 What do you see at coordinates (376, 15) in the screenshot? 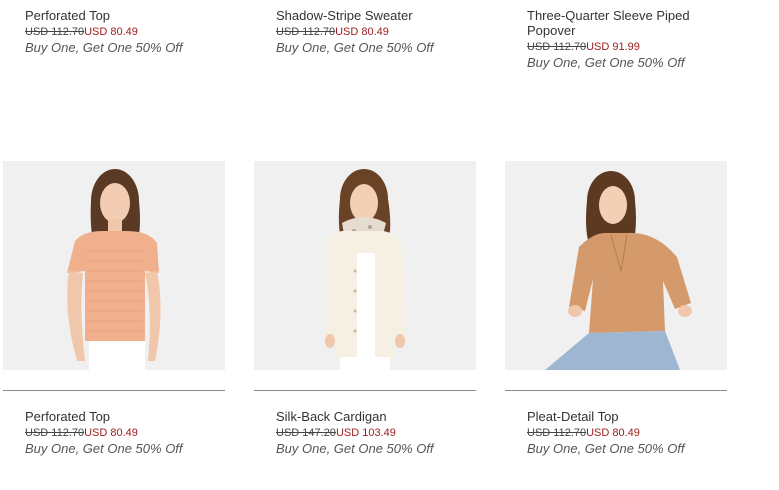
I see `product-name-link: Shadow-Stripe Sweater` at bounding box center [376, 15].